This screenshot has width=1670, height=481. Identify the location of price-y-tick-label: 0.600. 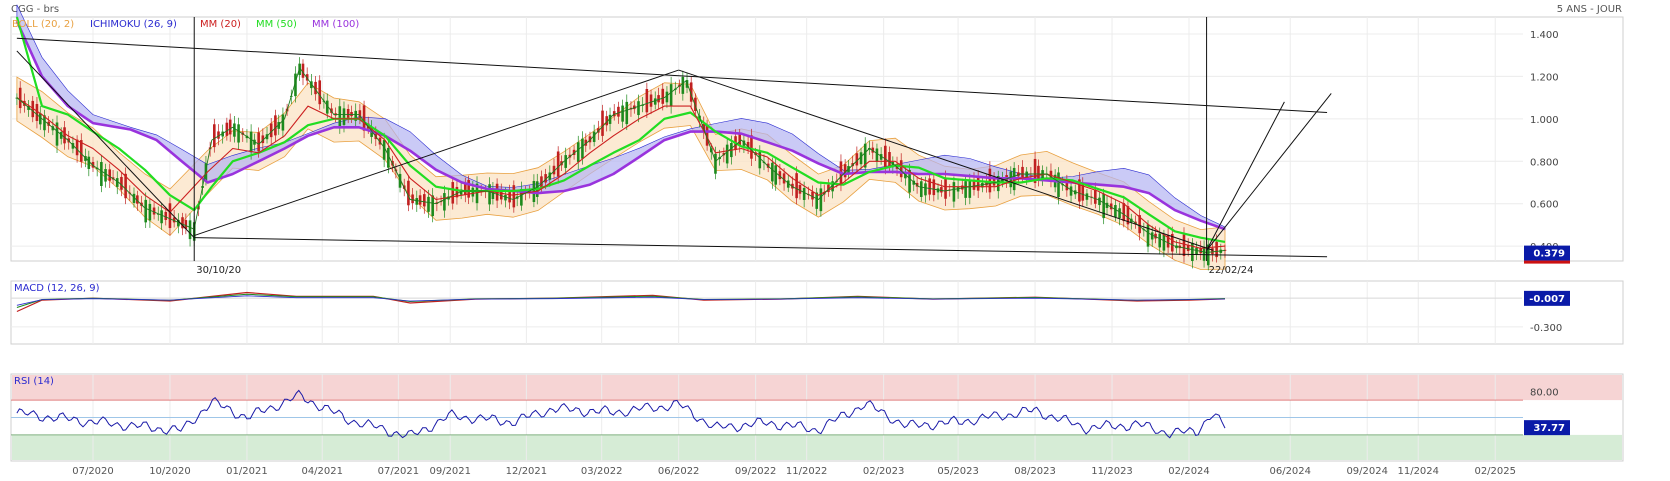
(1544, 205).